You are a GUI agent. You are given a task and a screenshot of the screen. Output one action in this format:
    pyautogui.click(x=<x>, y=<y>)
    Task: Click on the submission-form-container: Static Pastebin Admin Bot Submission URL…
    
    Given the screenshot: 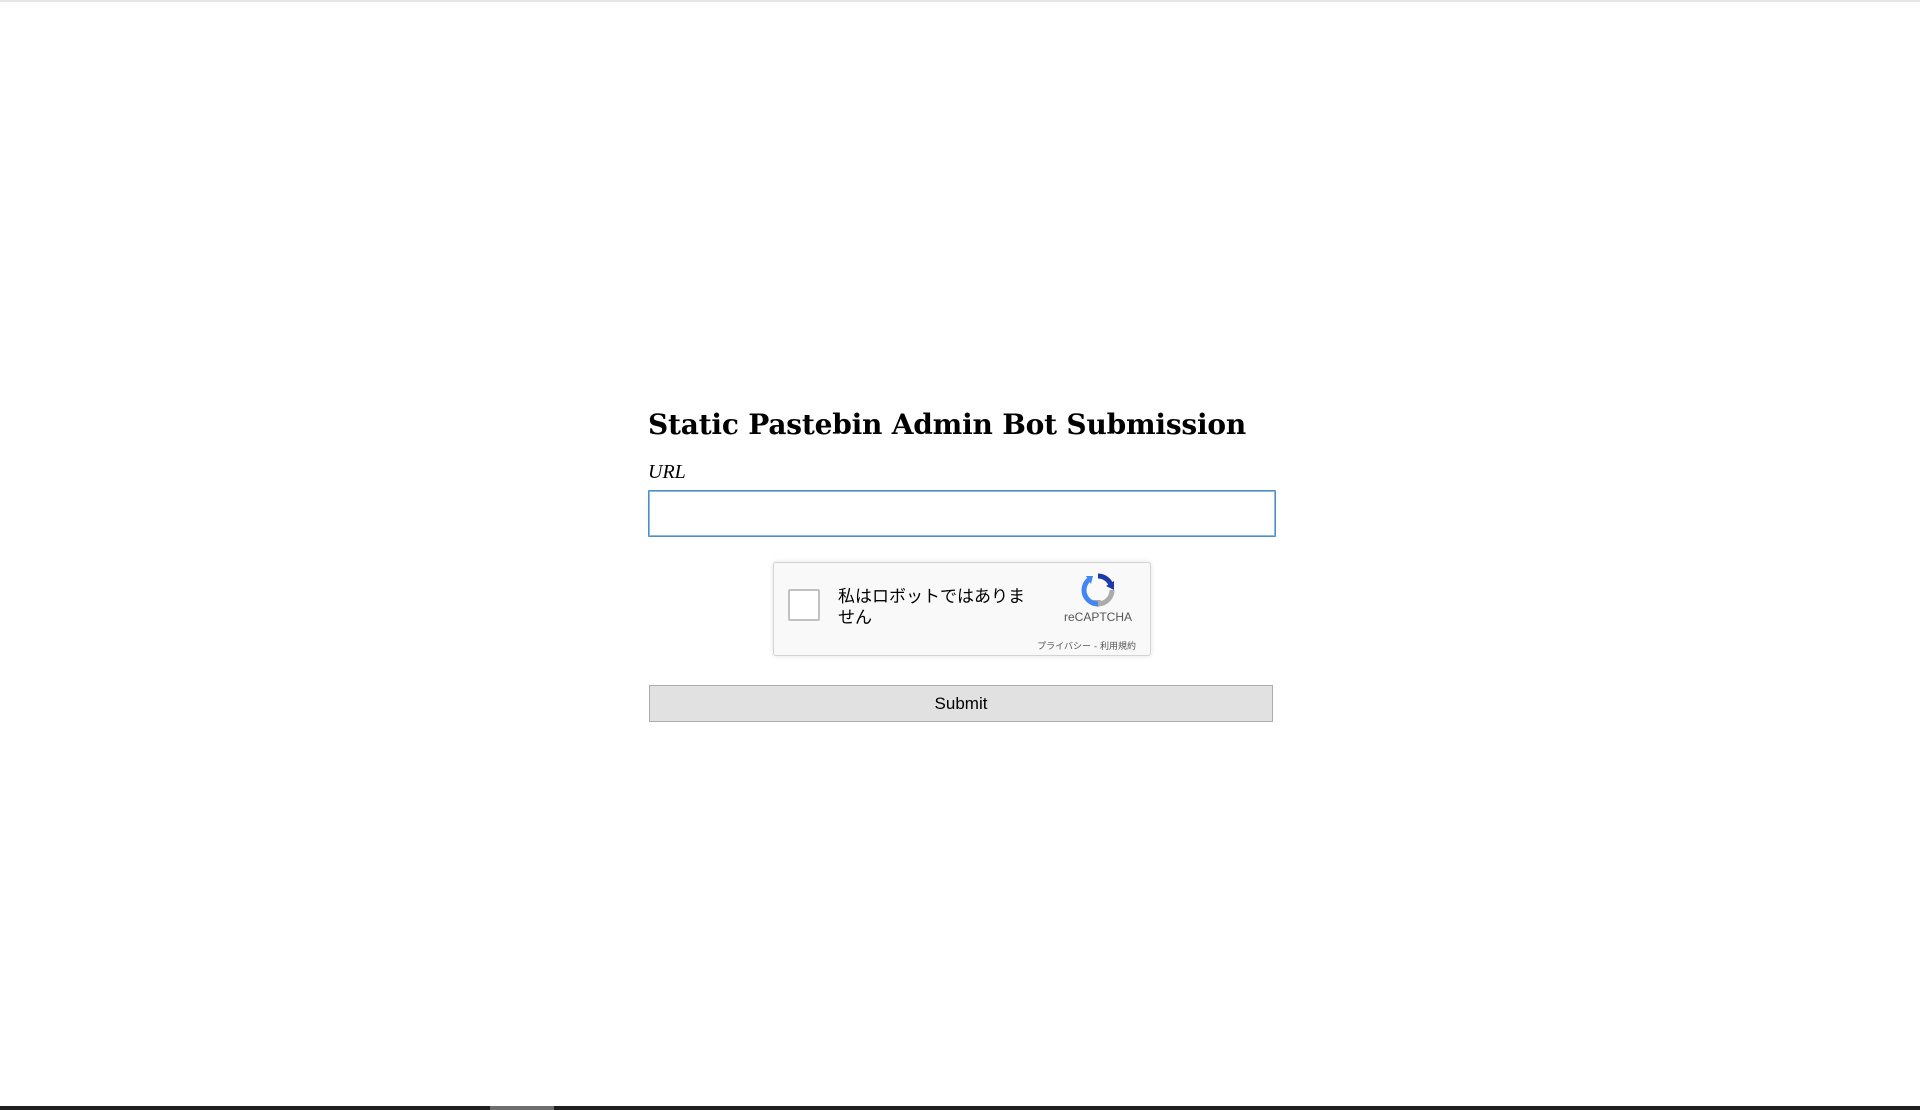 What is the action you would take?
    pyautogui.click(x=962, y=564)
    